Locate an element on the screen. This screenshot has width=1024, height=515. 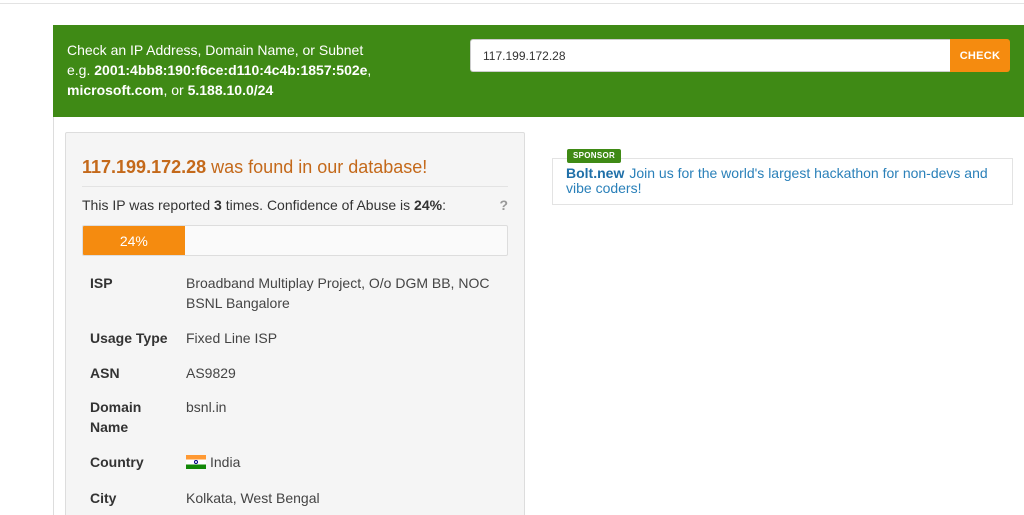
check-button: CHECK is located at coordinates (980, 55).